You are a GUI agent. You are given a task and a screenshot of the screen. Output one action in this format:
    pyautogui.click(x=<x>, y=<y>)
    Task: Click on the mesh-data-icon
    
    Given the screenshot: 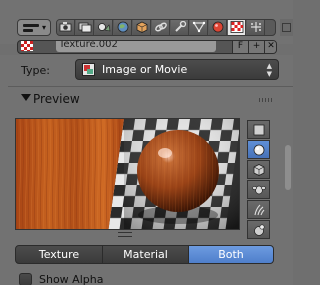 What is the action you would take?
    pyautogui.click(x=199, y=27)
    